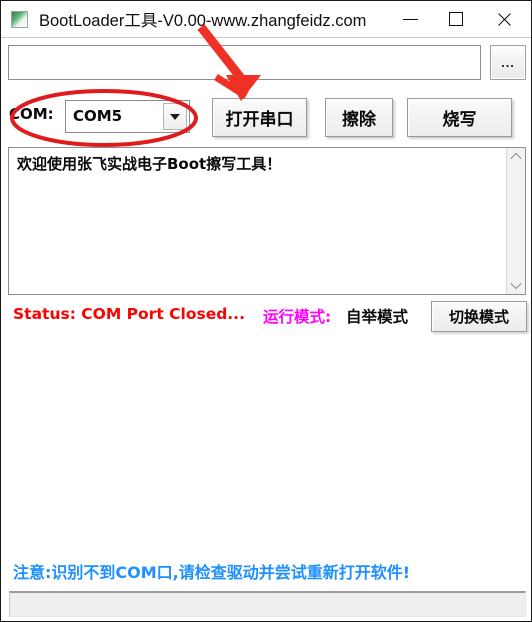  I want to click on title-bar: BootLoader工具-V0.00-www.zhangfeidz.com, so click(266, 19).